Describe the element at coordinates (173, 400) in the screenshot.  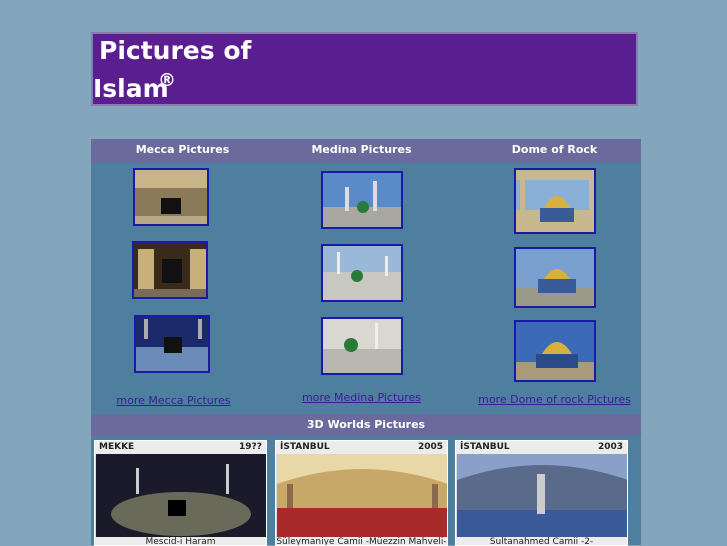
I see `more-mecca-link: more Mecca Pictures` at that location.